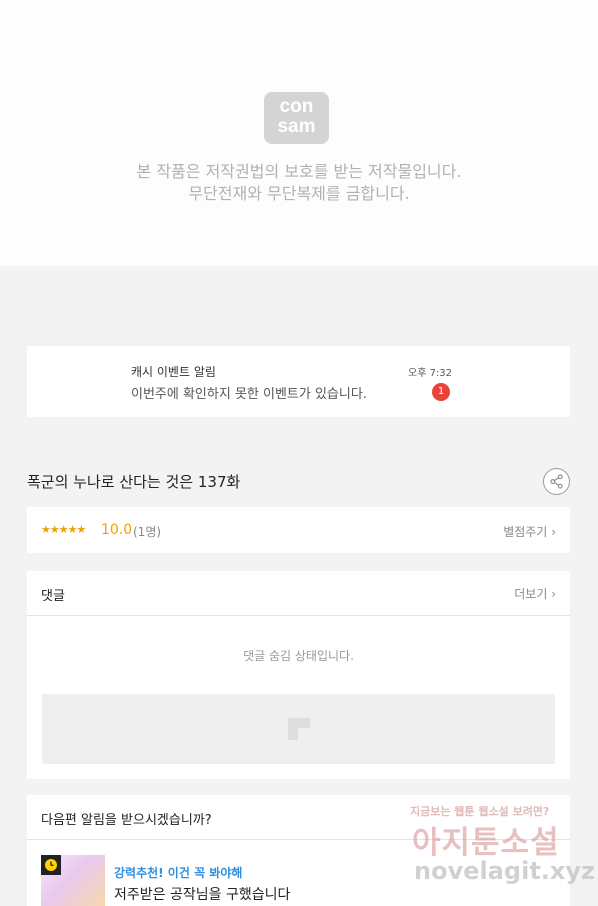 This screenshot has width=598, height=906. I want to click on share-button, so click(556, 481).